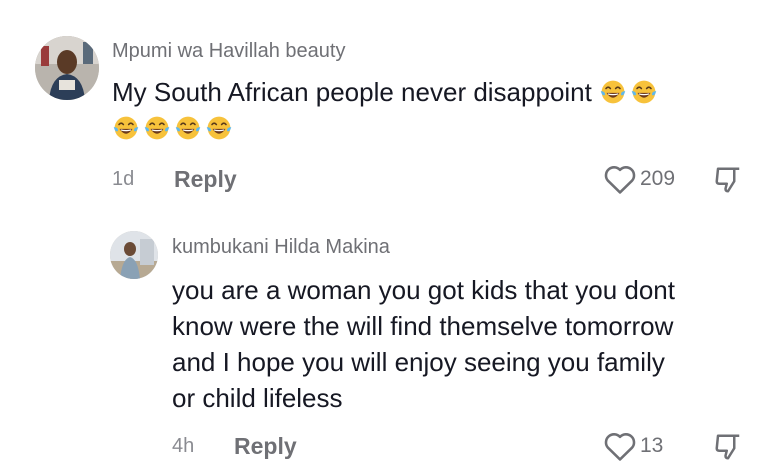 The width and height of the screenshot is (768, 475). I want to click on like-count: 209, so click(658, 178).